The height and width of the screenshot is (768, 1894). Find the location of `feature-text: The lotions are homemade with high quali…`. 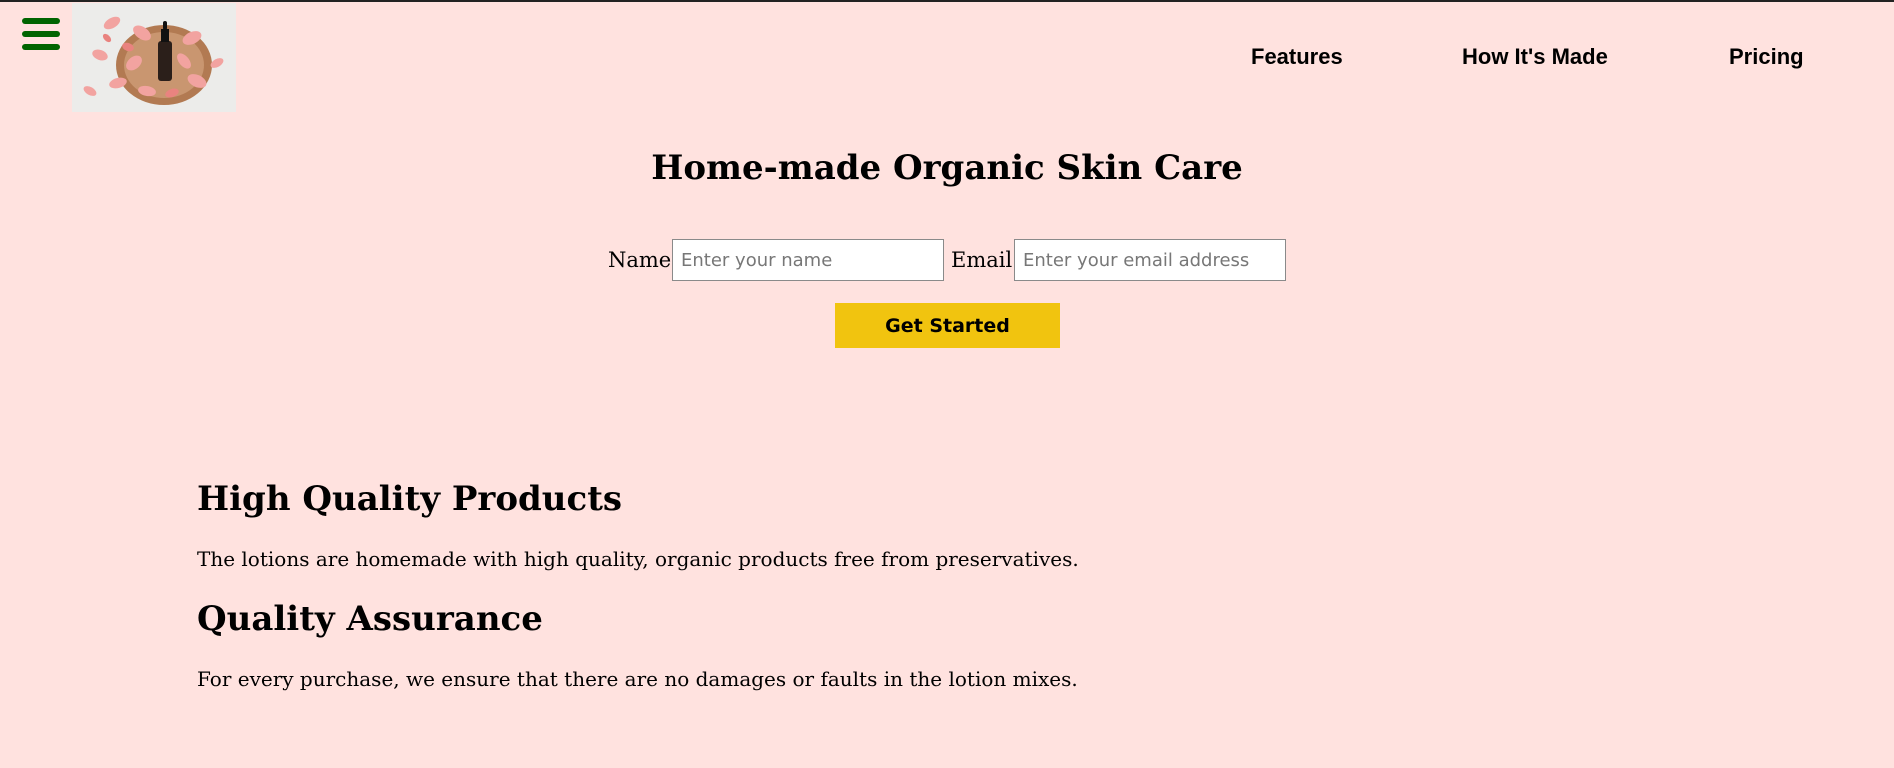

feature-text: The lotions are homemade with high quali… is located at coordinates (638, 559).